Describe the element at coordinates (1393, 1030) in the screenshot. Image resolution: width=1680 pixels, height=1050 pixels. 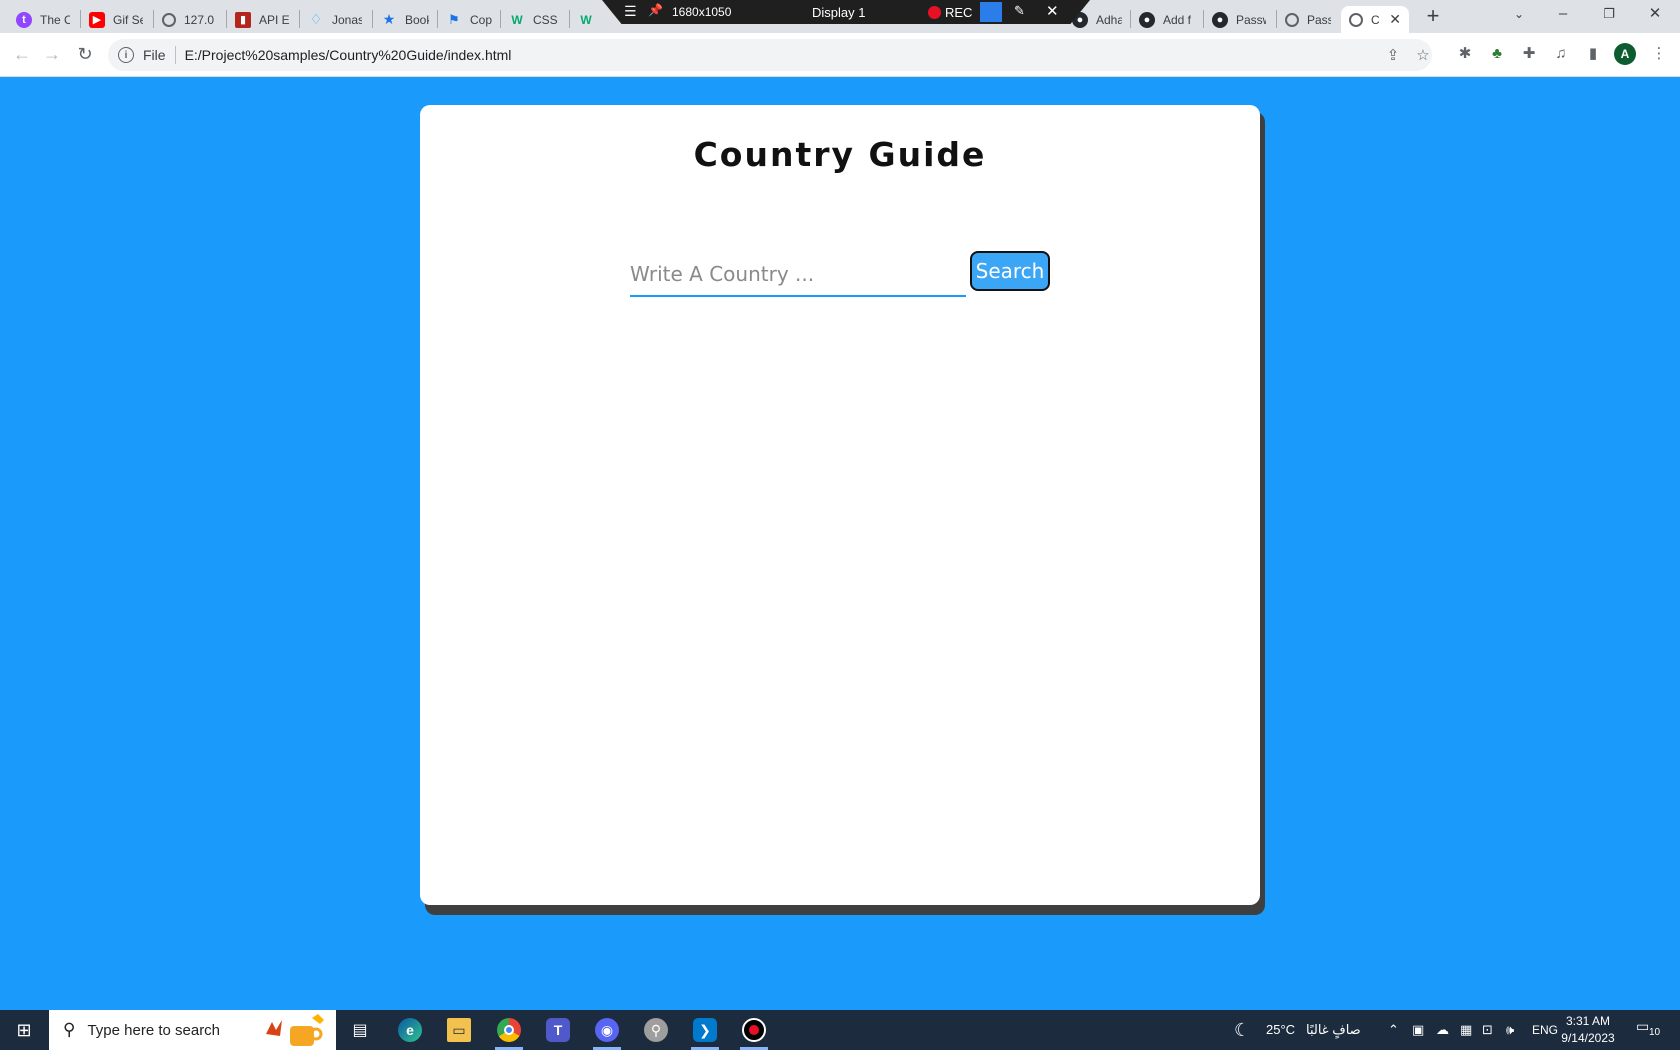
I see `show-hidden-icons-chevron-icon: ⌃` at that location.